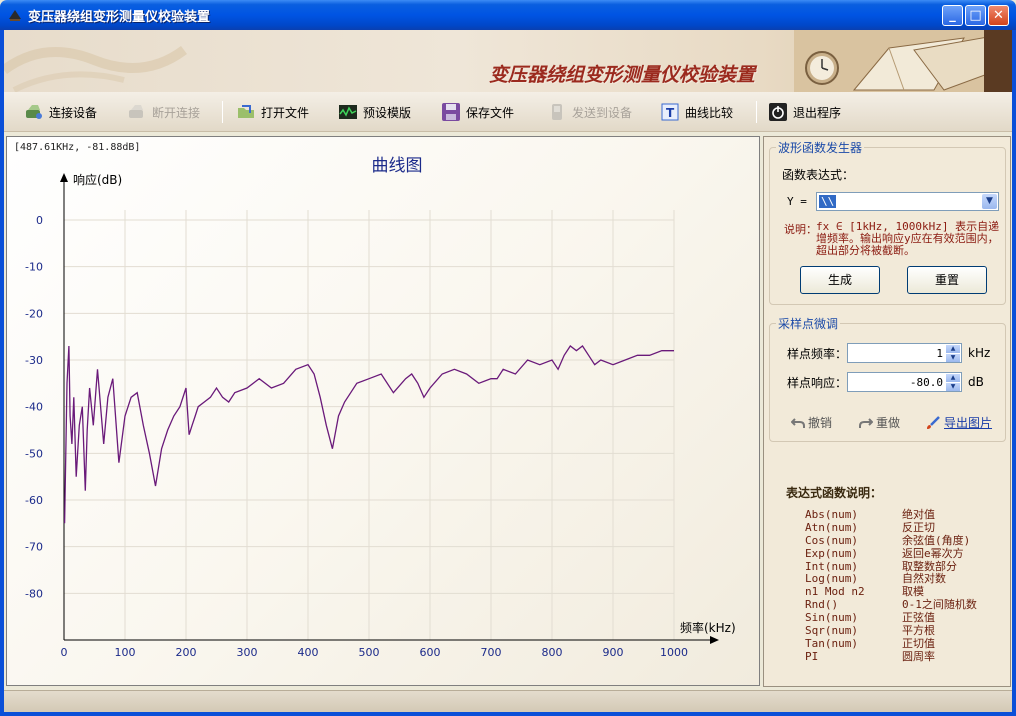 The image size is (1016, 716). Describe the element at coordinates (831, 527) in the screenshot. I see `help-fn: Atn(num)` at that location.